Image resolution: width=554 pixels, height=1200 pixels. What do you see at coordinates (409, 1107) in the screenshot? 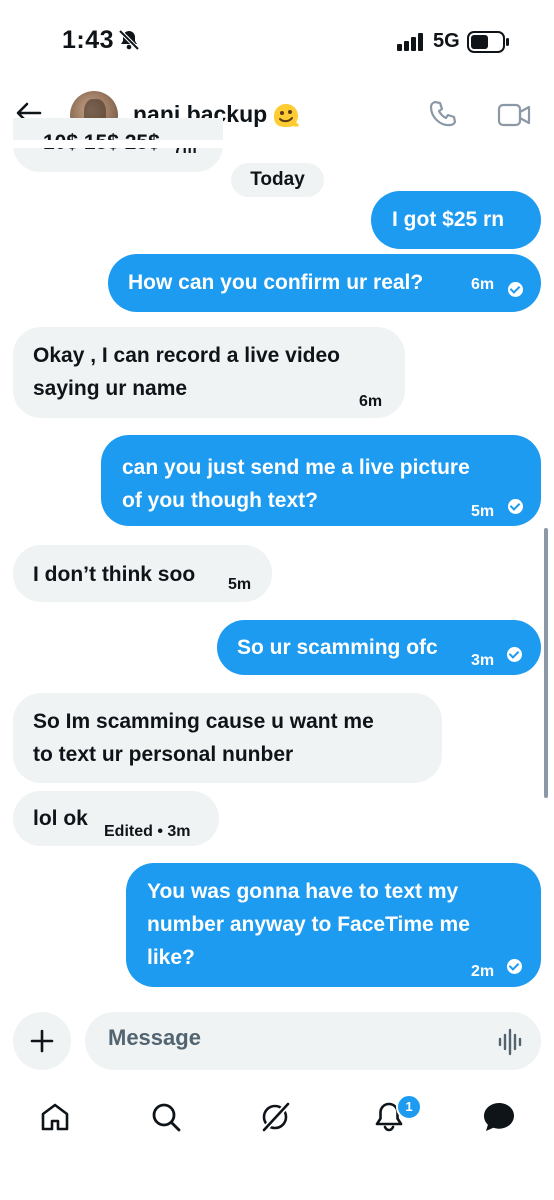
I see `notification-count-badge: 1` at bounding box center [409, 1107].